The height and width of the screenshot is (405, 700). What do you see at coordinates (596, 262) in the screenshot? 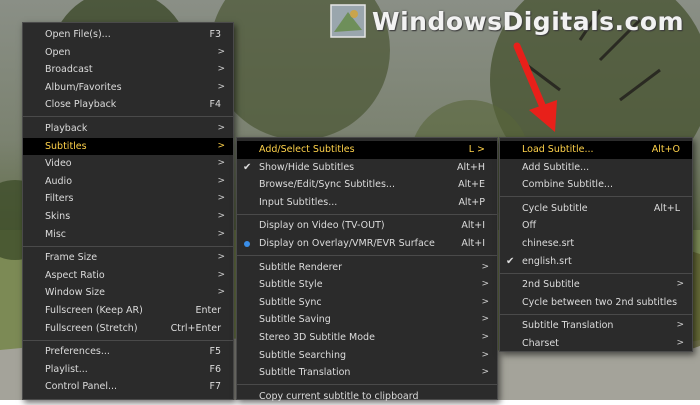
I see `menu-item-english-srt: ✔ english.srt` at bounding box center [596, 262].